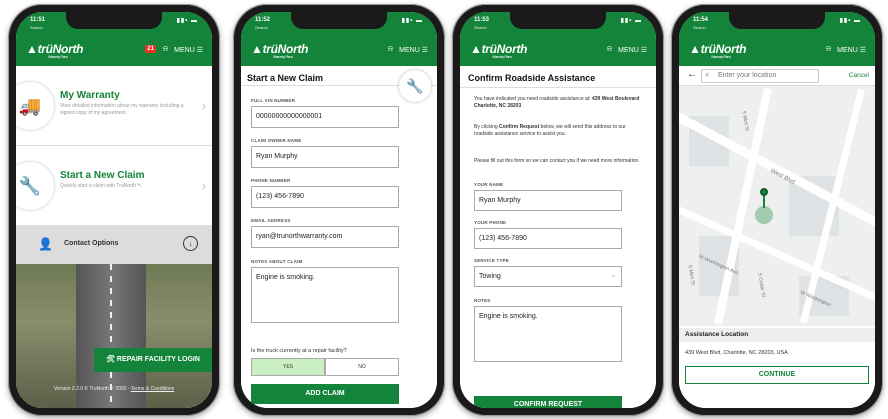 Image resolution: width=888 pixels, height=419 pixels. What do you see at coordinates (760, 76) in the screenshot?
I see `location-search-input: ⌕ Enter your location` at bounding box center [760, 76].